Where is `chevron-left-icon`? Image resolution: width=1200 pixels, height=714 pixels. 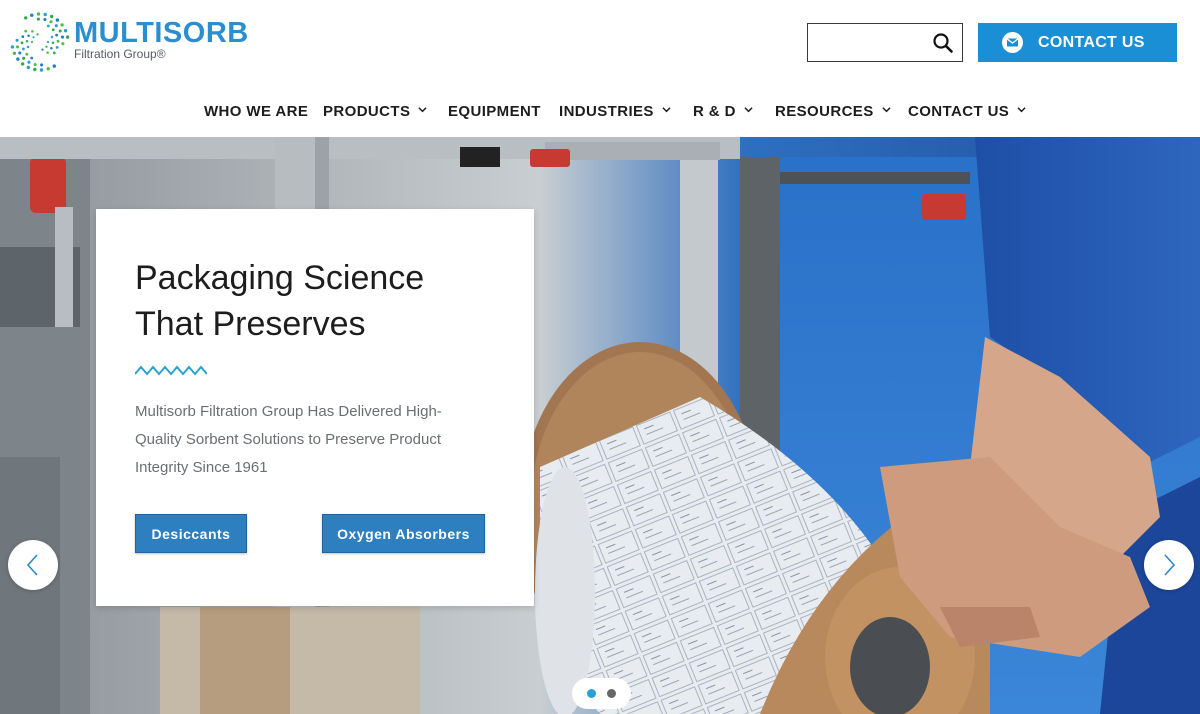 chevron-left-icon is located at coordinates (32, 565).